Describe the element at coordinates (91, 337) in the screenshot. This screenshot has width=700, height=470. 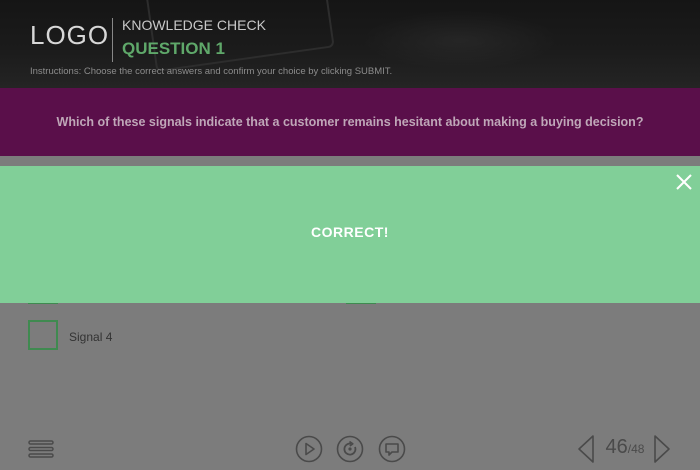
I see `answer-label-signal-4: Signal 4` at that location.